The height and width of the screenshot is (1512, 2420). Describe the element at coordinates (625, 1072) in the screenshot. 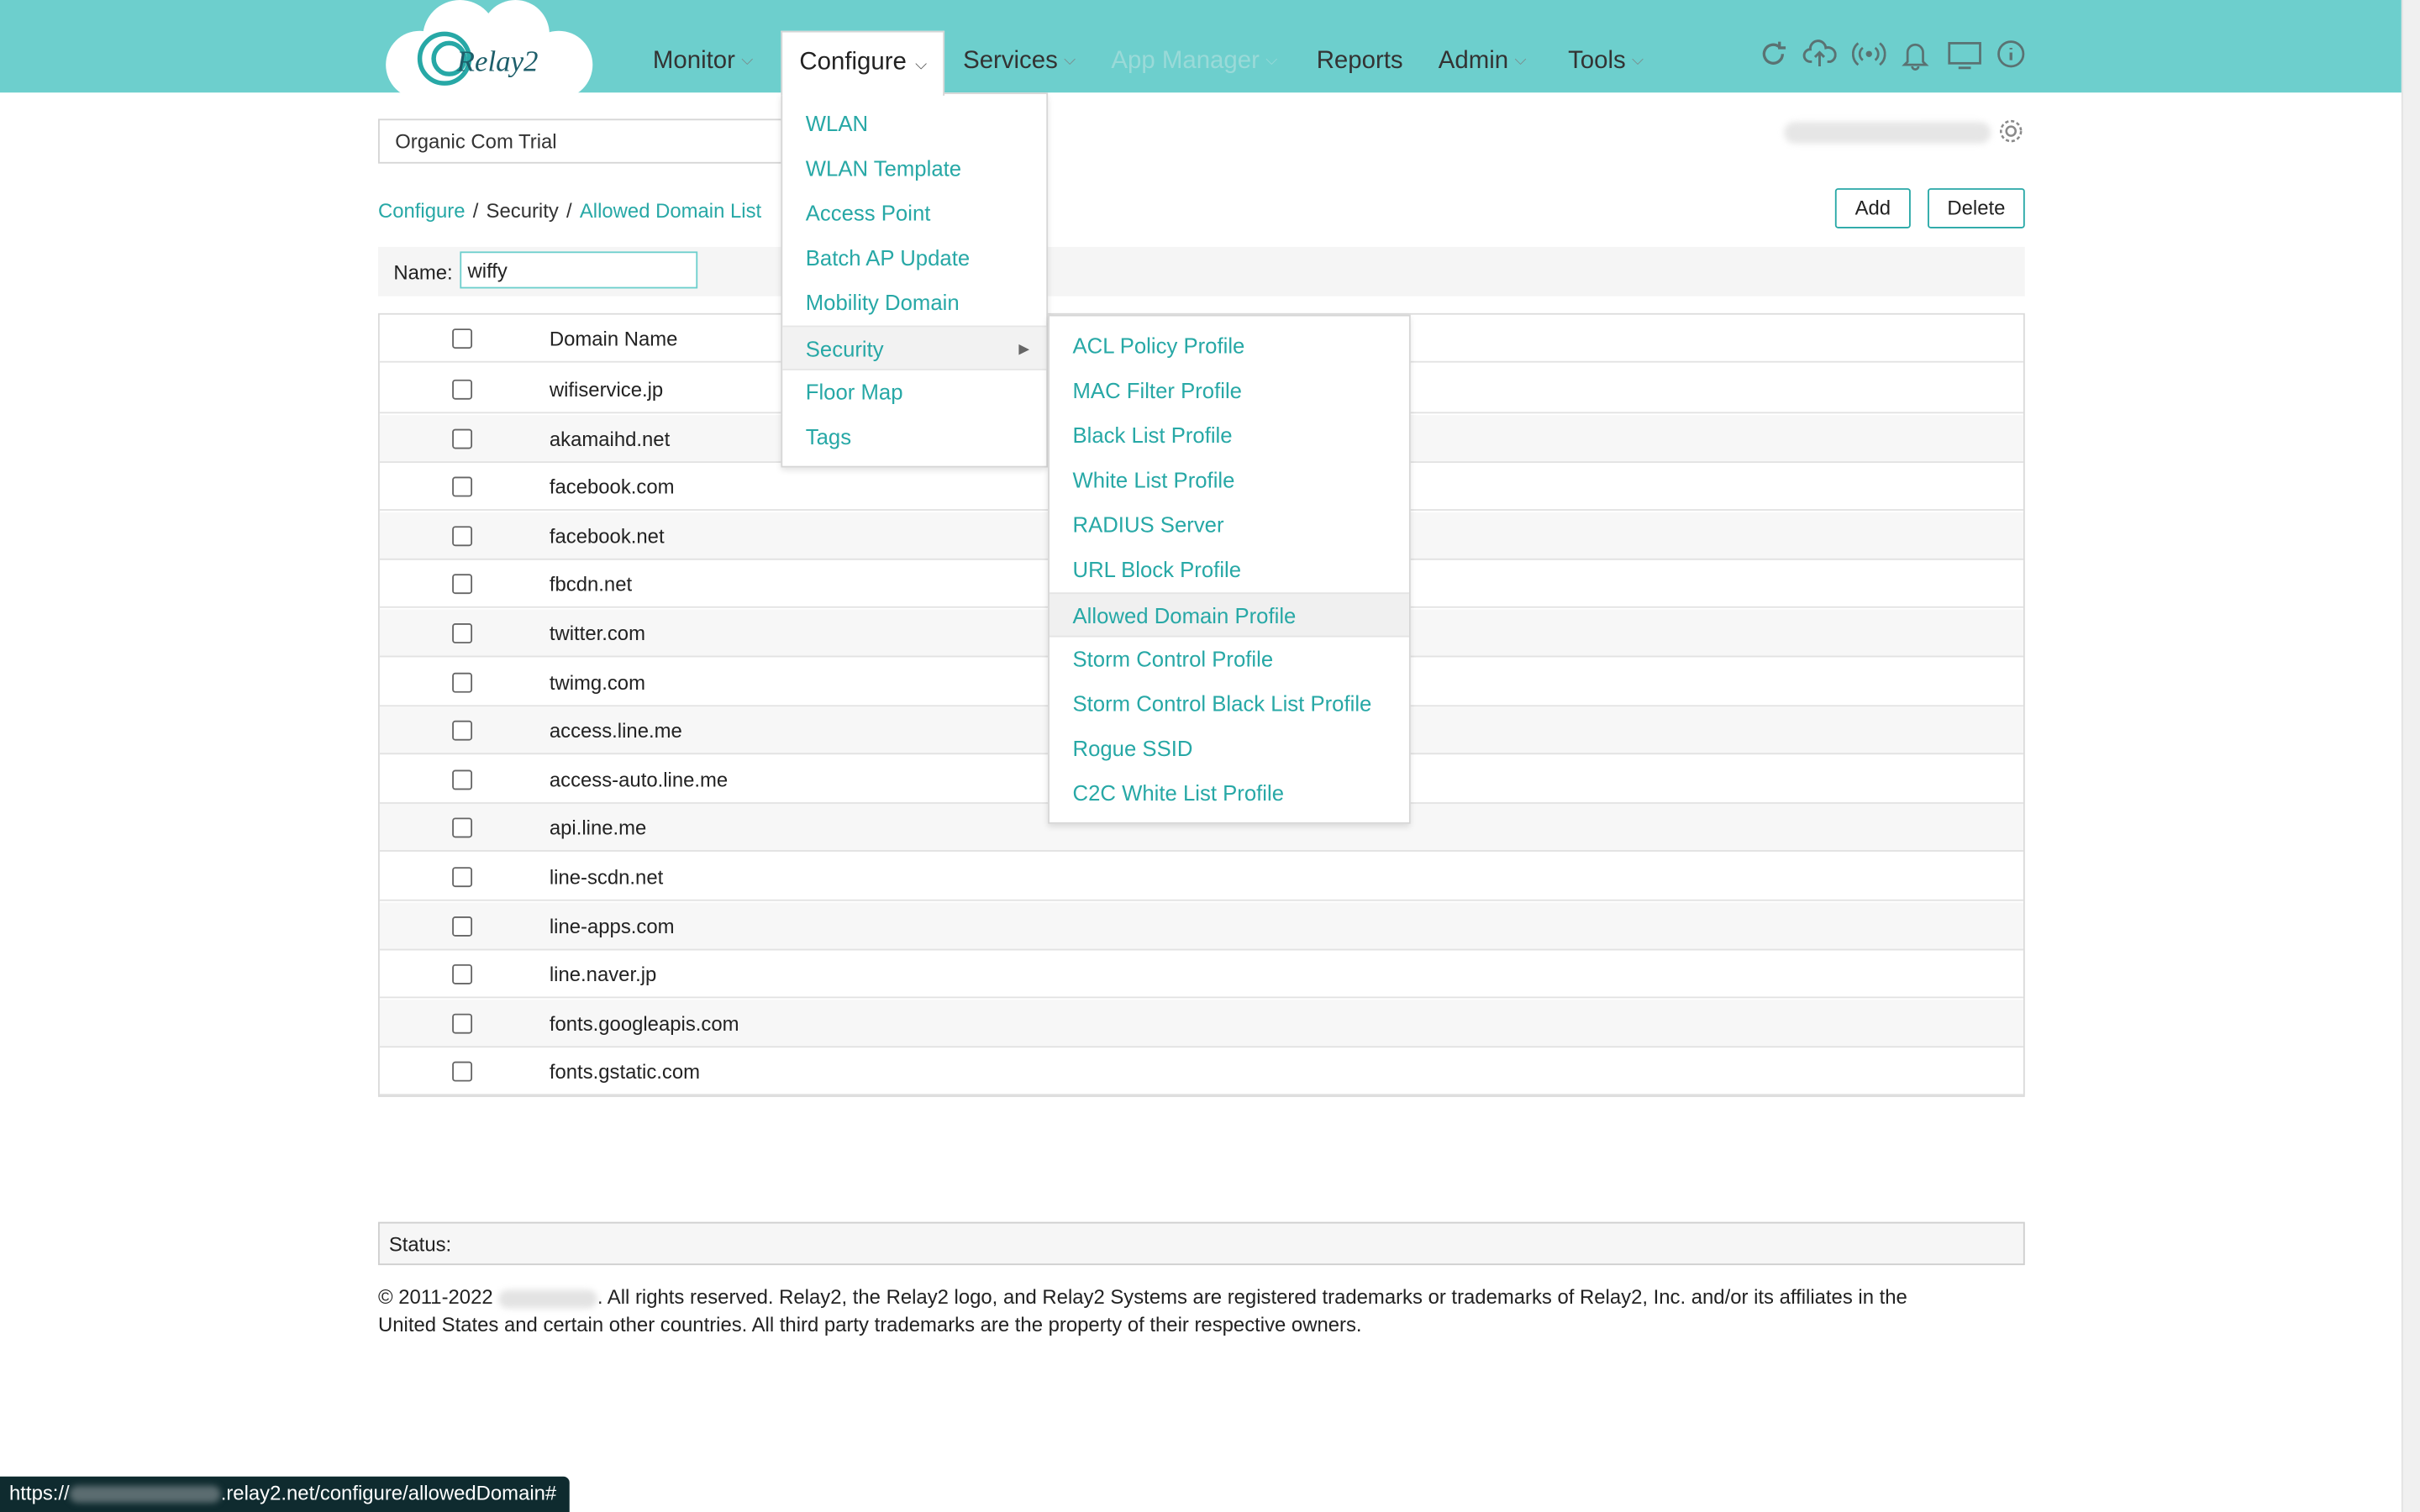

I see `domain-name-cell: fonts.gstatic.com` at that location.